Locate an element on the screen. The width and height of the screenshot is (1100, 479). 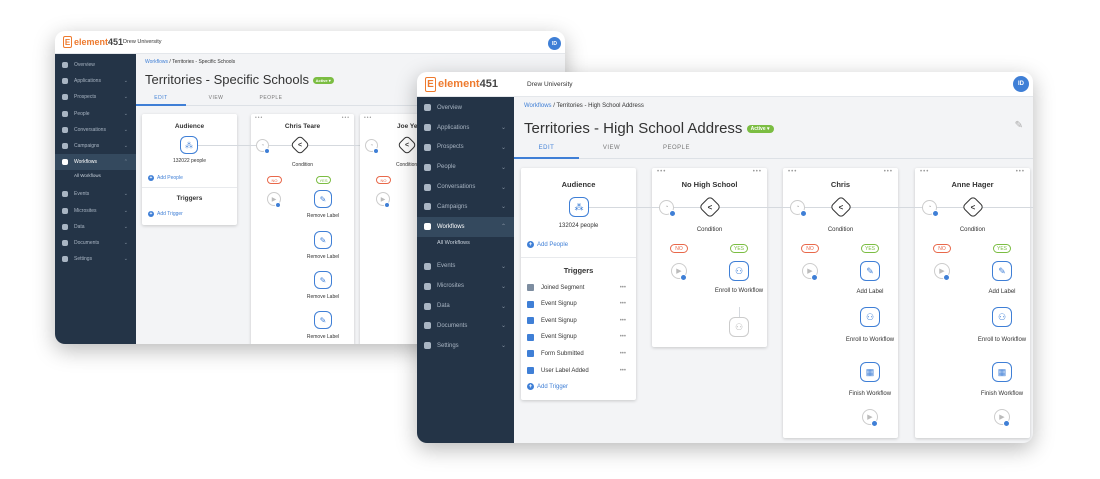
trigger-item: User Label Added ••• is located at coordinates (578, 370).